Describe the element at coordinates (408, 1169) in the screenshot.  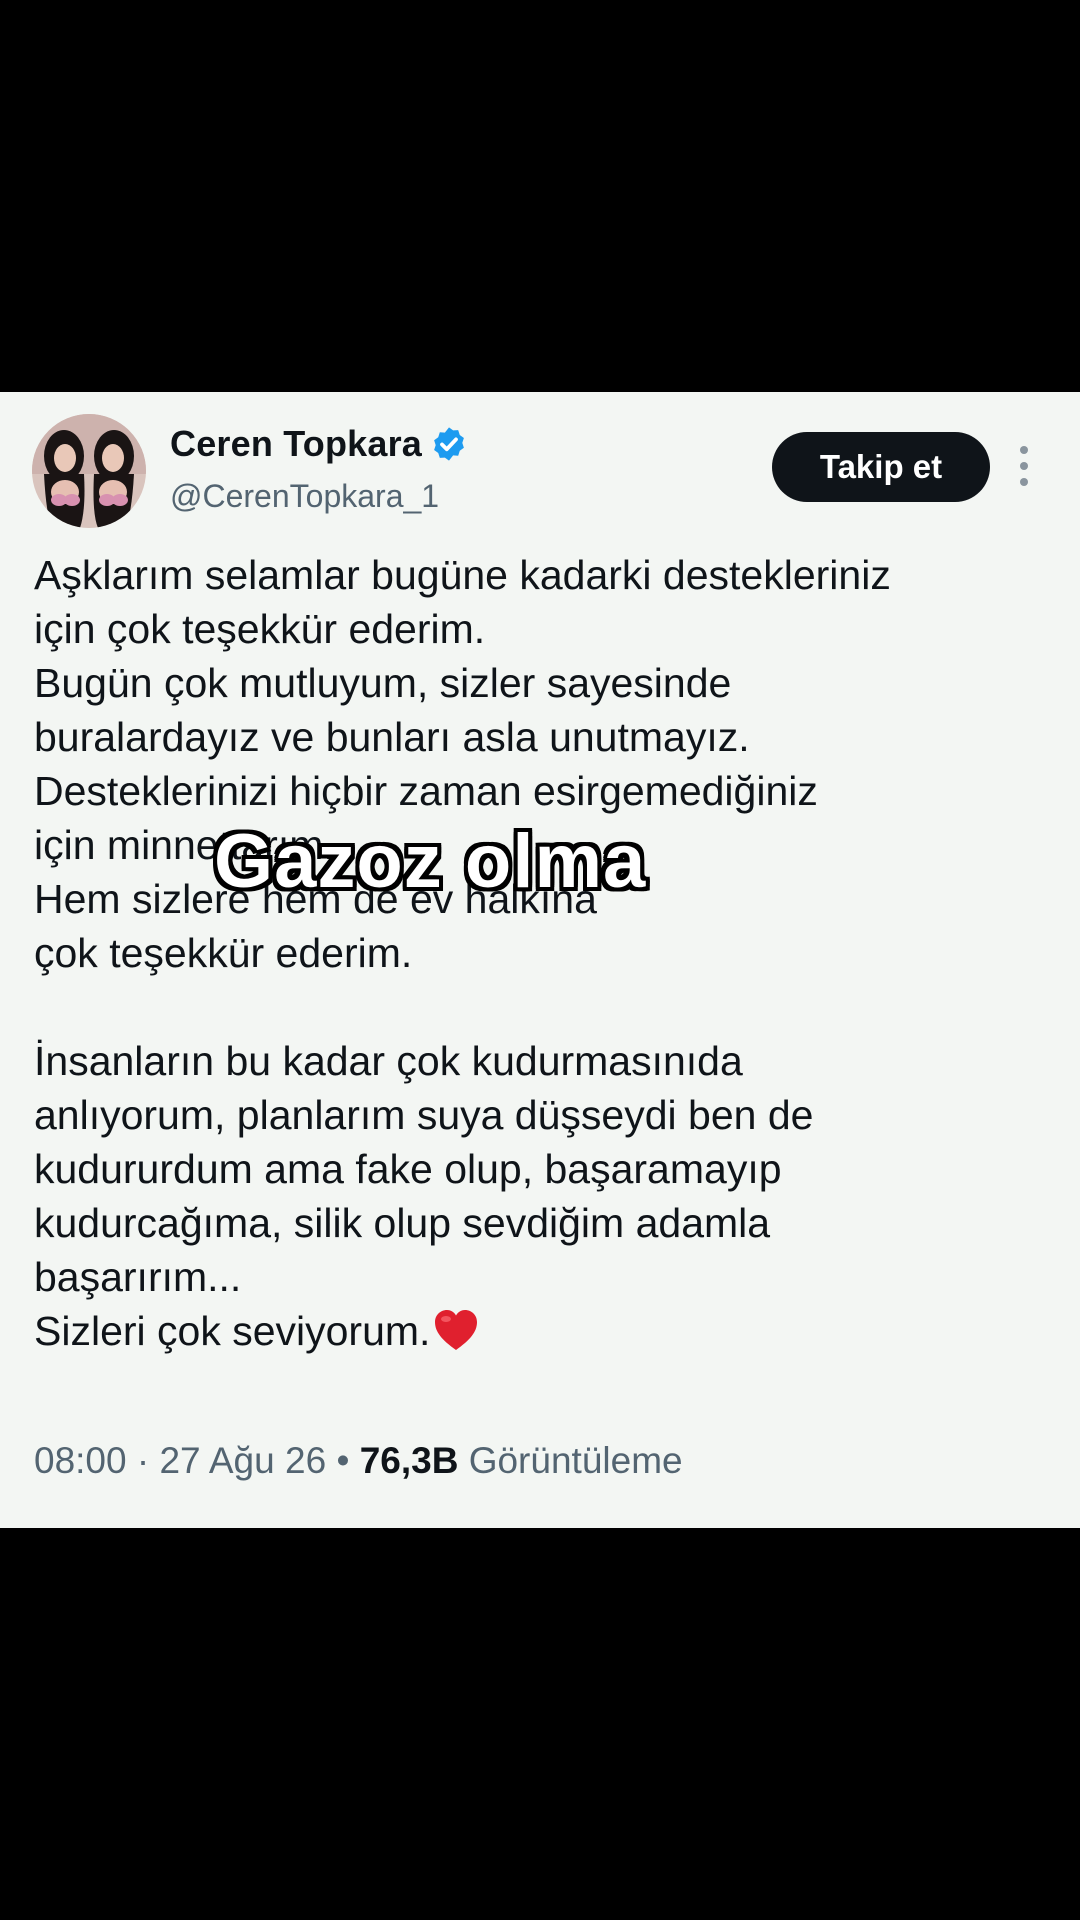
I see `tweet-text-line: kudururdum ama fake olup, başaramayıp` at that location.